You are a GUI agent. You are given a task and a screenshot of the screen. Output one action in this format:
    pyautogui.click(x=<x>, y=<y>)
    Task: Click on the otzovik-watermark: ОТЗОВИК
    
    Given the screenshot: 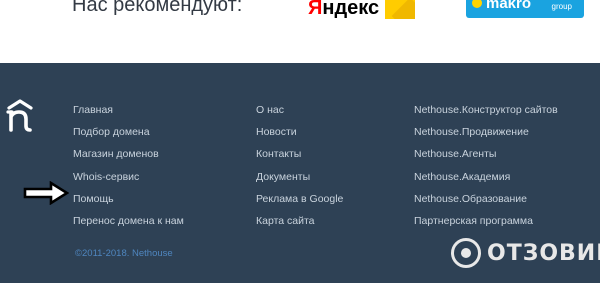 What is the action you would take?
    pyautogui.click(x=525, y=253)
    